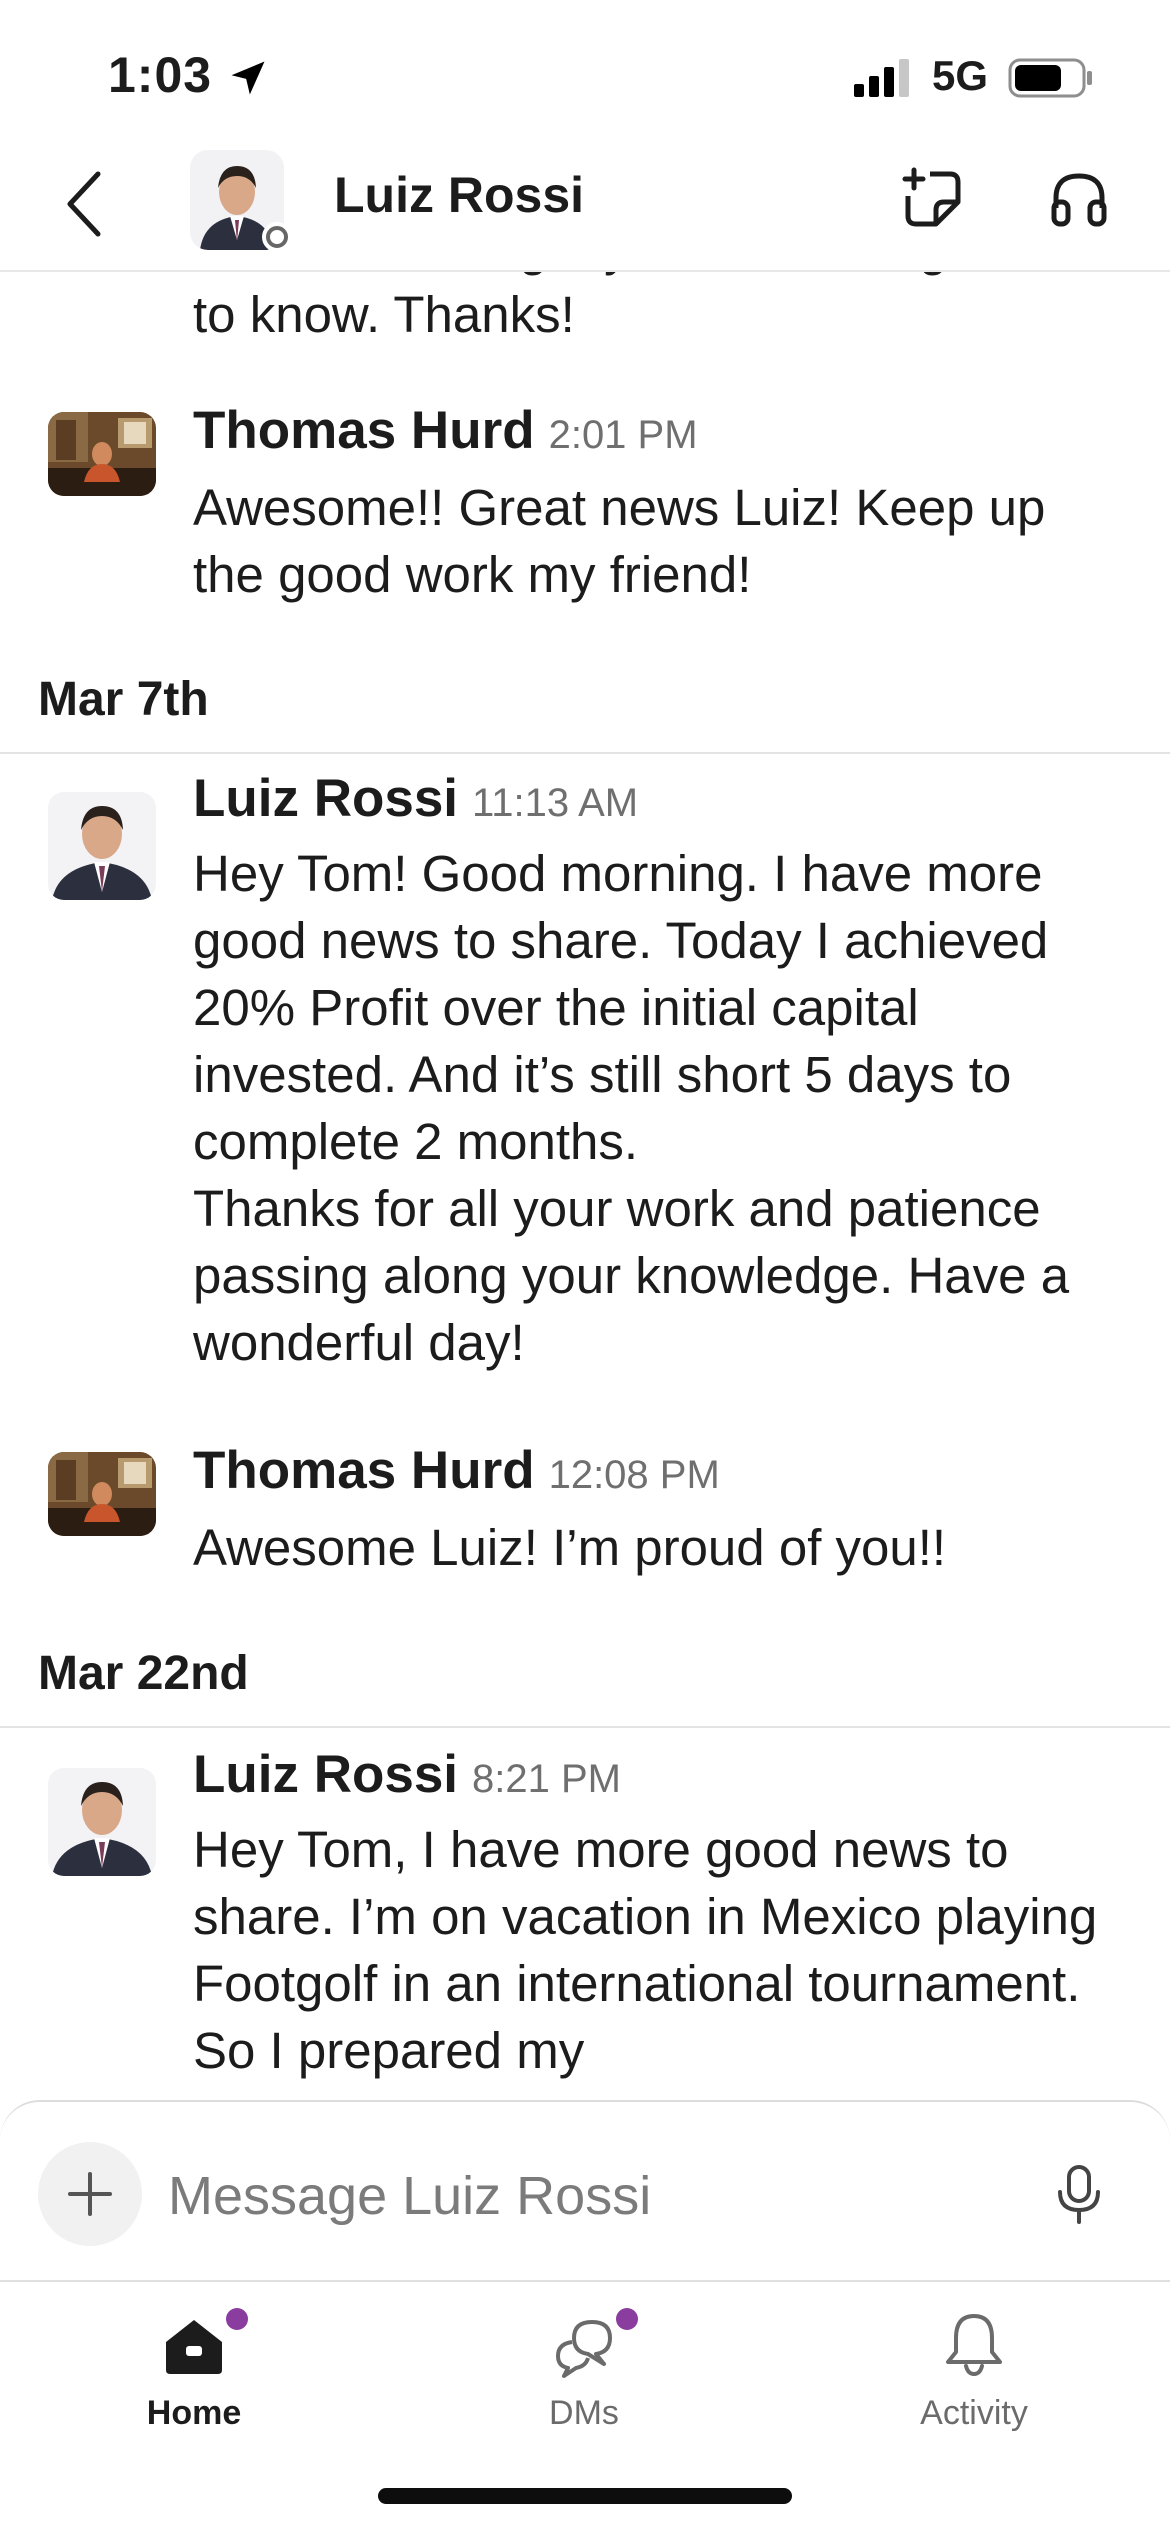 The width and height of the screenshot is (1170, 2532). I want to click on headphones-icon, so click(1079, 199).